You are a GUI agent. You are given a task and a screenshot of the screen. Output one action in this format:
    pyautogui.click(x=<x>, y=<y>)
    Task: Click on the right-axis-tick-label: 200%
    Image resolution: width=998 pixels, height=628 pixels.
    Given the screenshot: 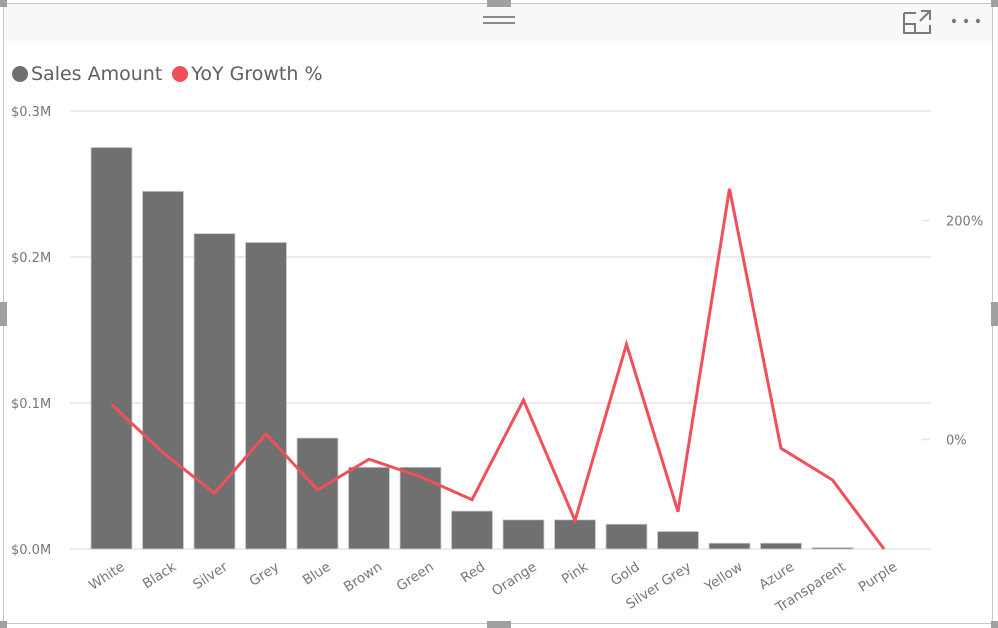 What is the action you would take?
    pyautogui.click(x=964, y=222)
    